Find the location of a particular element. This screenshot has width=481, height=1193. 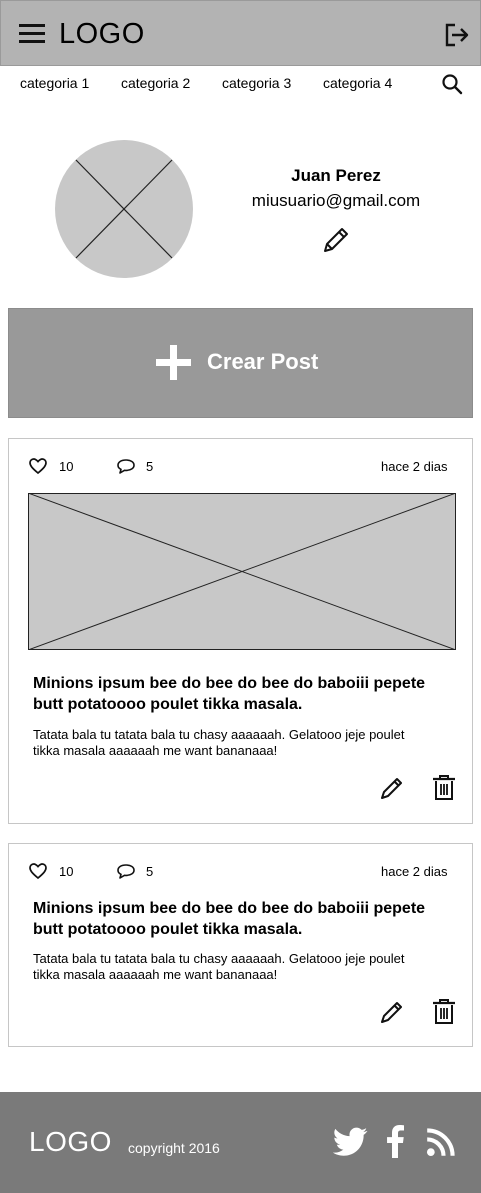

facebook-icon is located at coordinates (395, 1141).